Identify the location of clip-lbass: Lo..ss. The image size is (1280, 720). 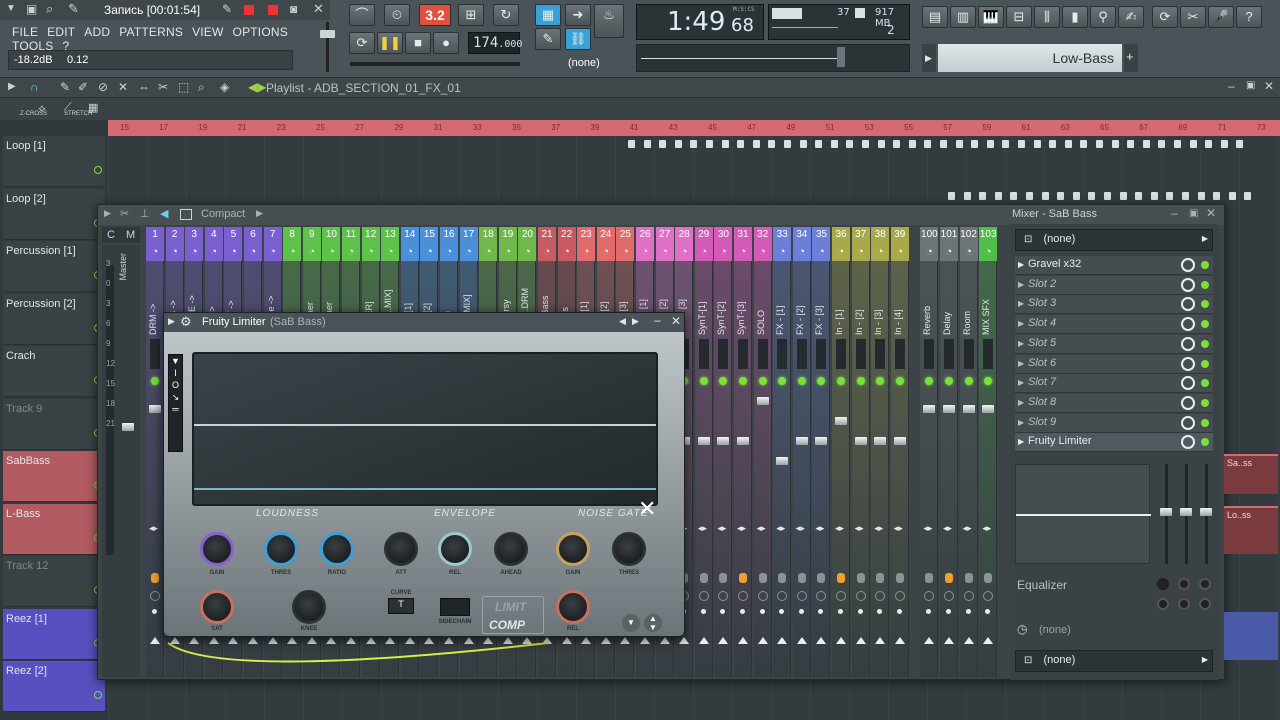
(1251, 530).